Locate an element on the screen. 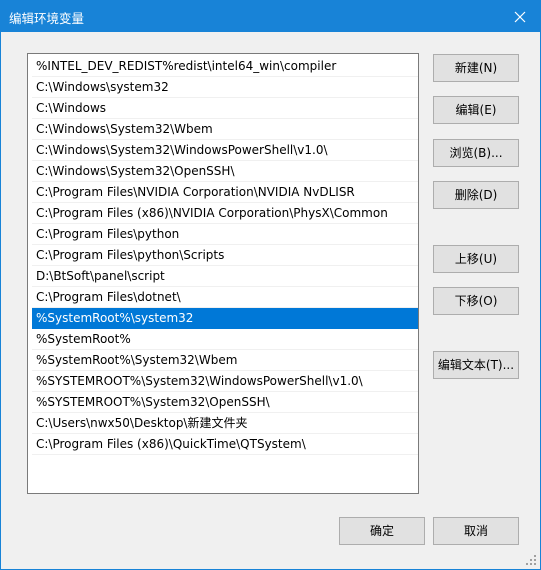 Image resolution: width=541 pixels, height=570 pixels. edit-button: 编辑(E) is located at coordinates (476, 110).